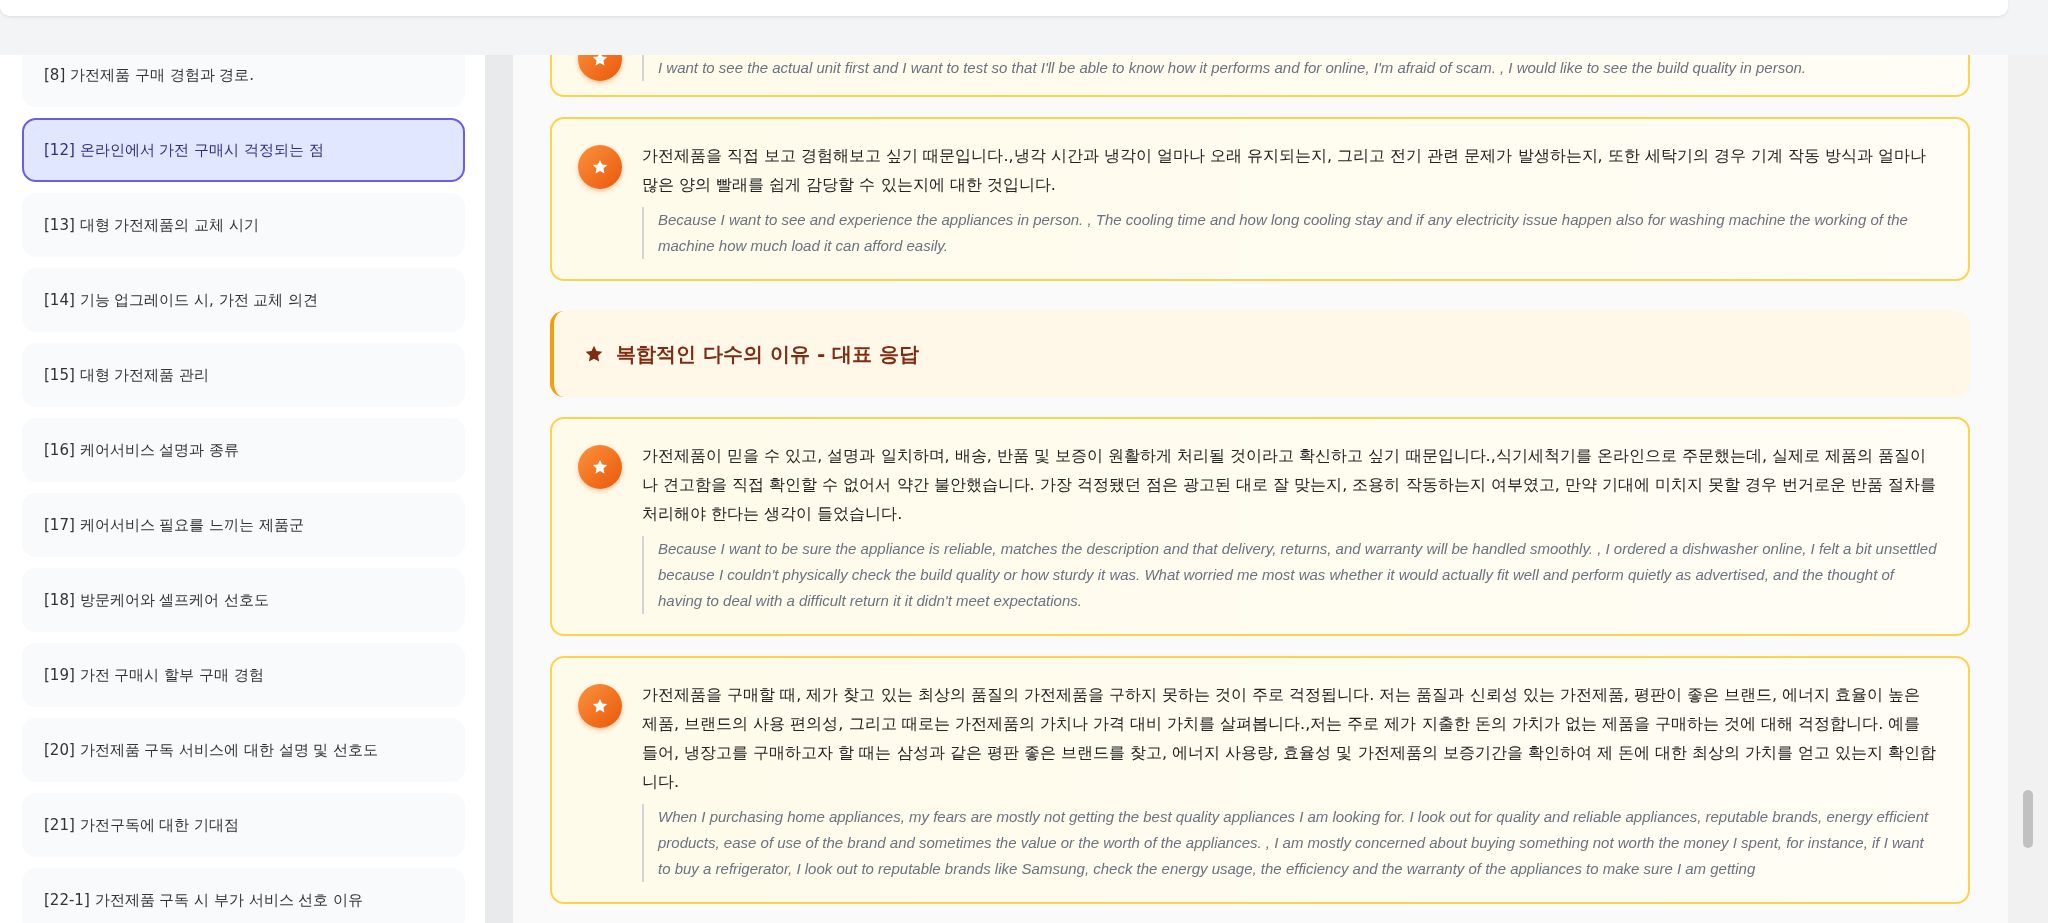 This screenshot has height=923, width=2048. Describe the element at coordinates (594, 354) in the screenshot. I see `star-icon` at that location.